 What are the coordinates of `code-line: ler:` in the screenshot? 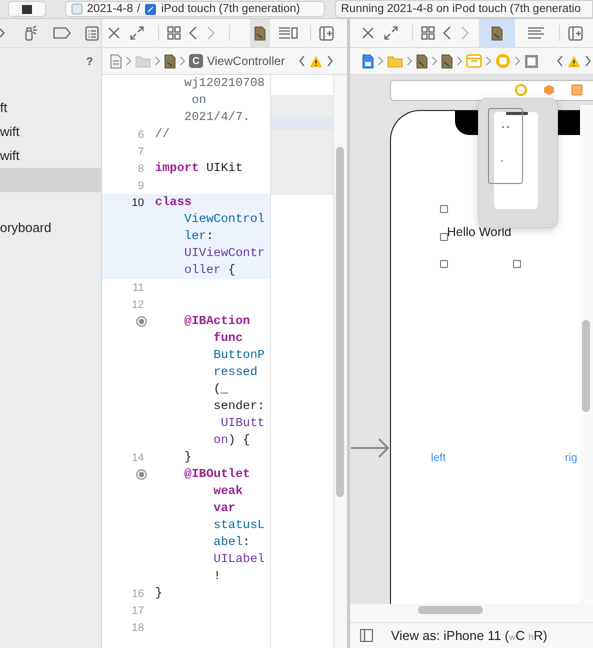 It's located at (199, 236).